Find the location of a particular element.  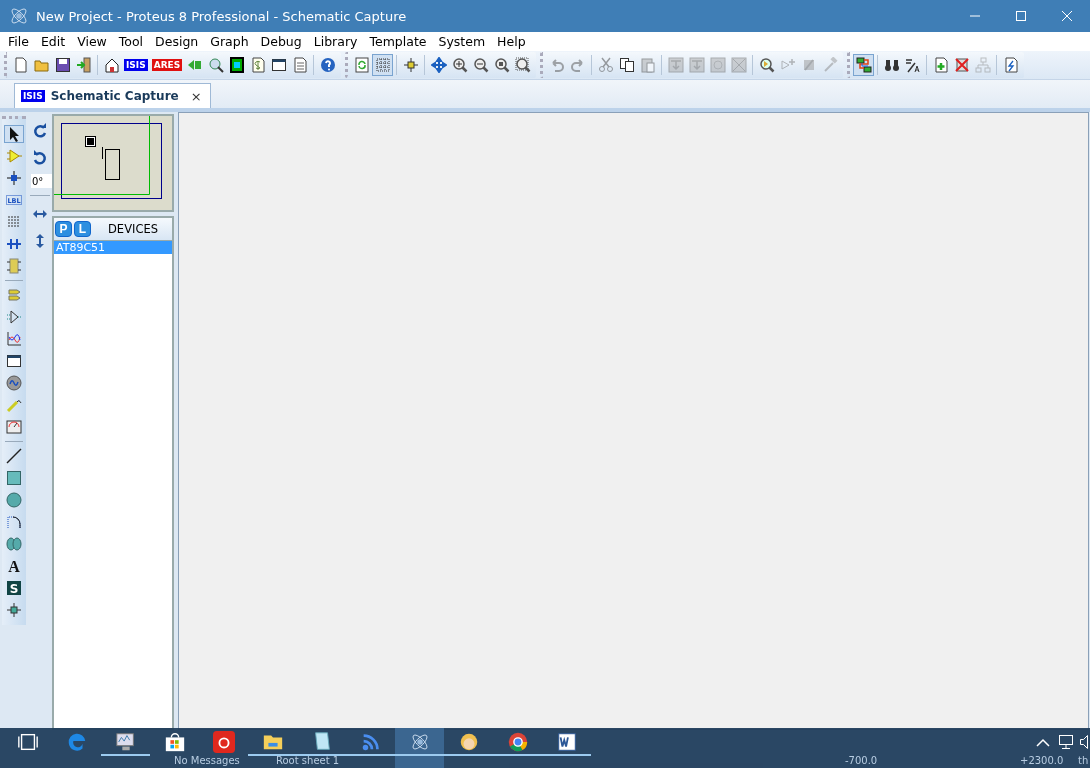

circle-icon is located at coordinates (14, 500).